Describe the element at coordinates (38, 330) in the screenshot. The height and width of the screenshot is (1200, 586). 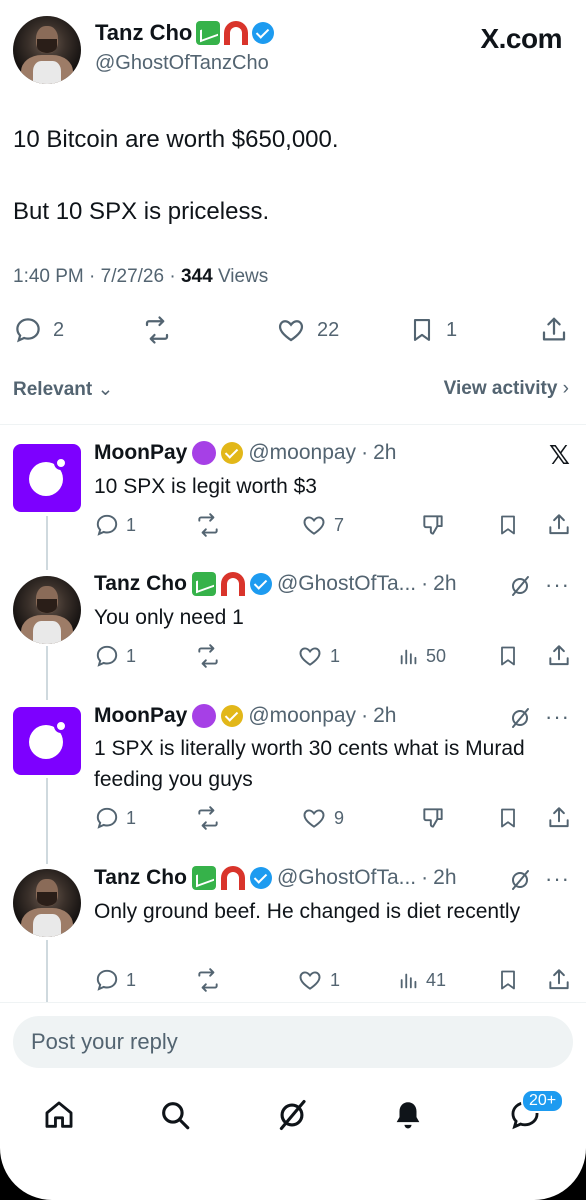
I see `reply-button: 2` at that location.